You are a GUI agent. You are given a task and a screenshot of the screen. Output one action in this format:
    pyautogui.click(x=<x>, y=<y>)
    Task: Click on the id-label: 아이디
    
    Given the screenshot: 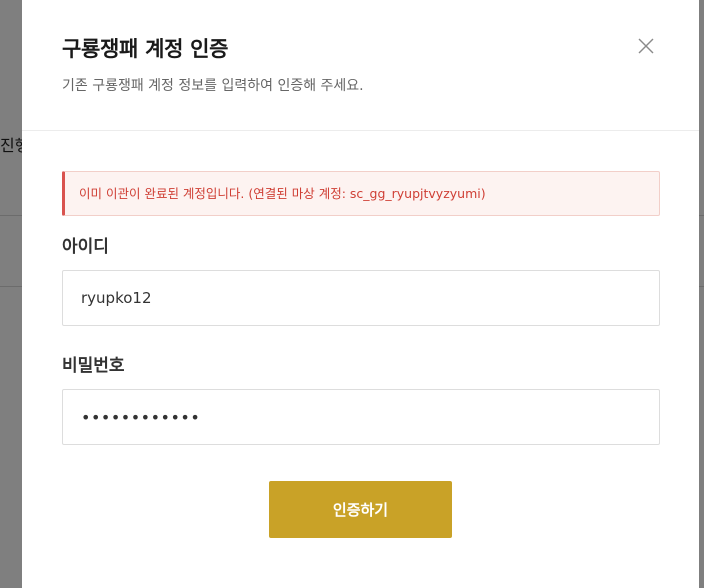 What is the action you would take?
    pyautogui.click(x=85, y=247)
    